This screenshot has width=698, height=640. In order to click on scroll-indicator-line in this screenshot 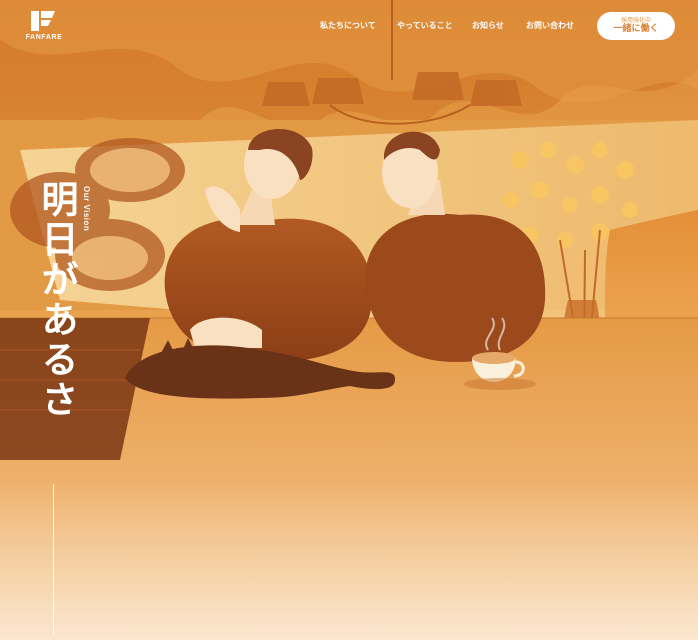, I will do `click(53, 559)`.